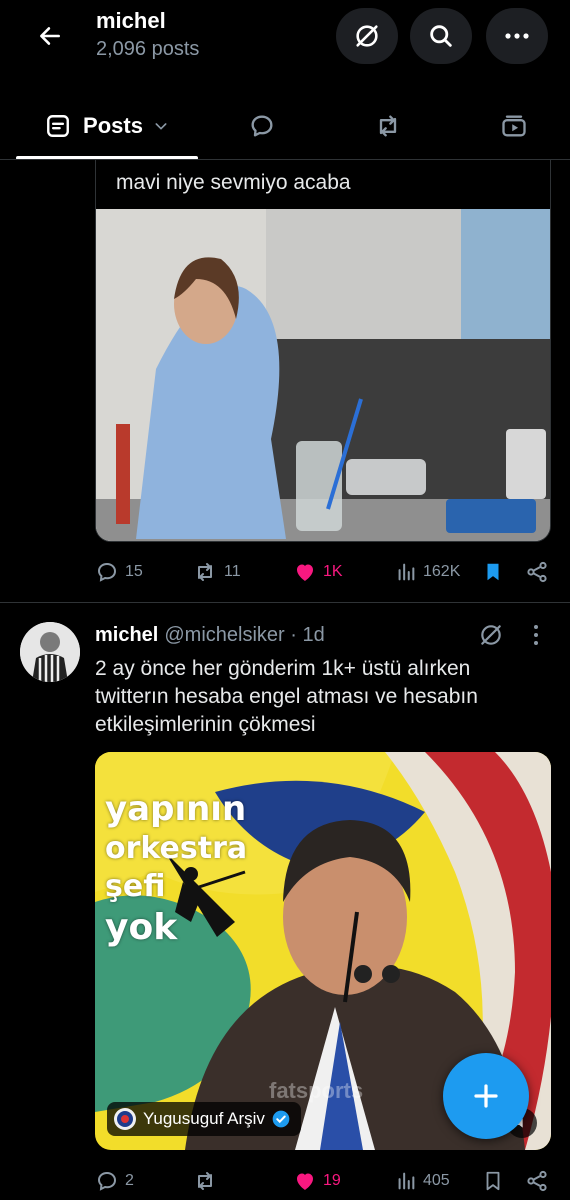 This screenshot has width=570, height=1200. I want to click on profile-name: michel, so click(131, 20).